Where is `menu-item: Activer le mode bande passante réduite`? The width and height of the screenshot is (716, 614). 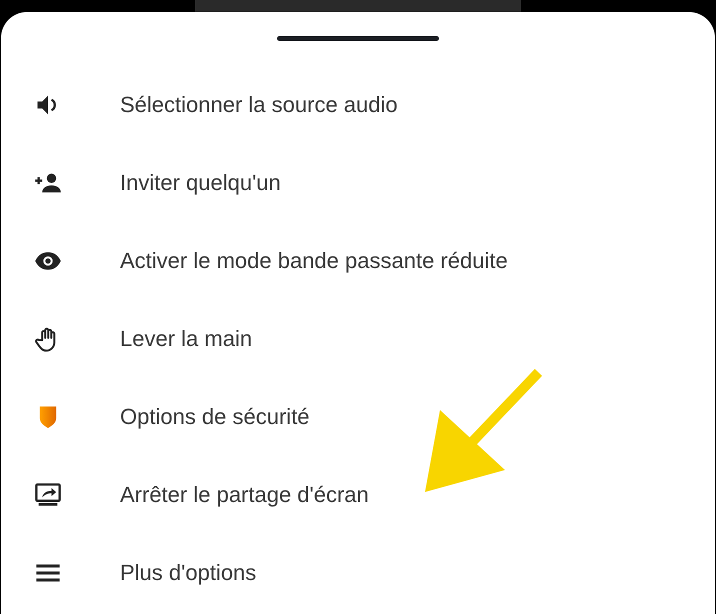 menu-item: Activer le mode bande passante réduite is located at coordinates (358, 261).